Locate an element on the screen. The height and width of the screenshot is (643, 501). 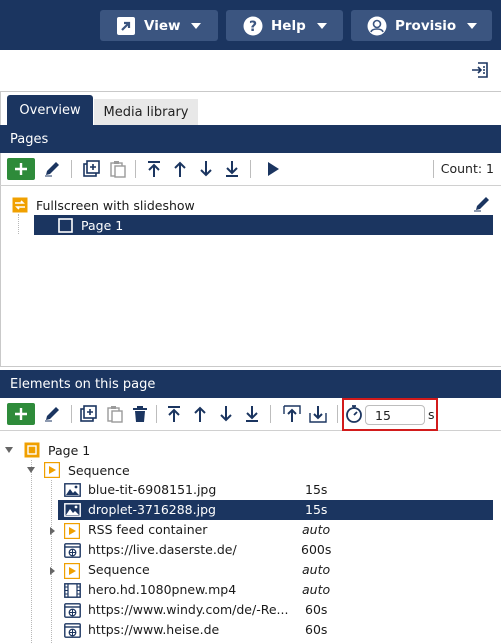
user-menu-button: Provisio is located at coordinates (421, 25).